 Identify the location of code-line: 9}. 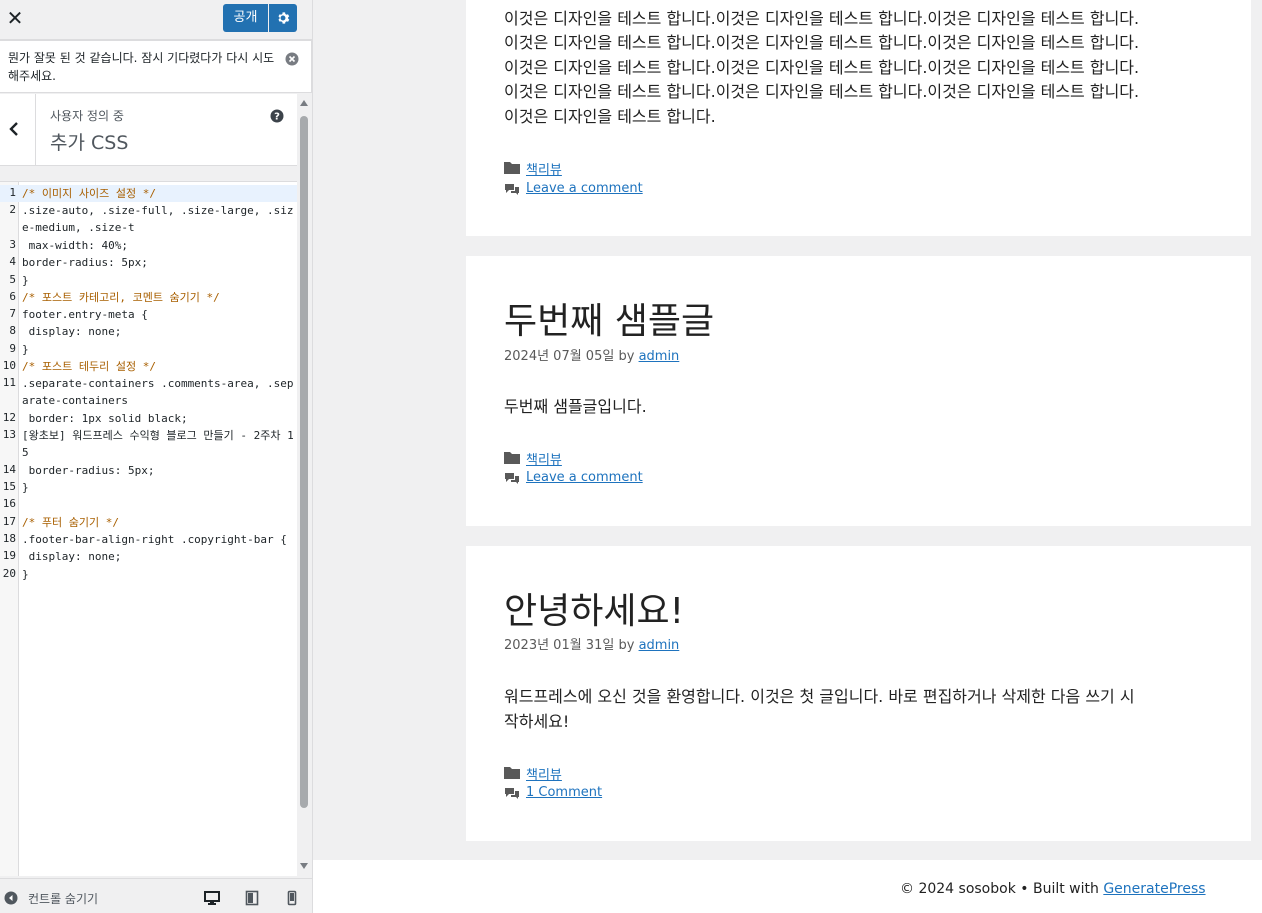
(148, 349).